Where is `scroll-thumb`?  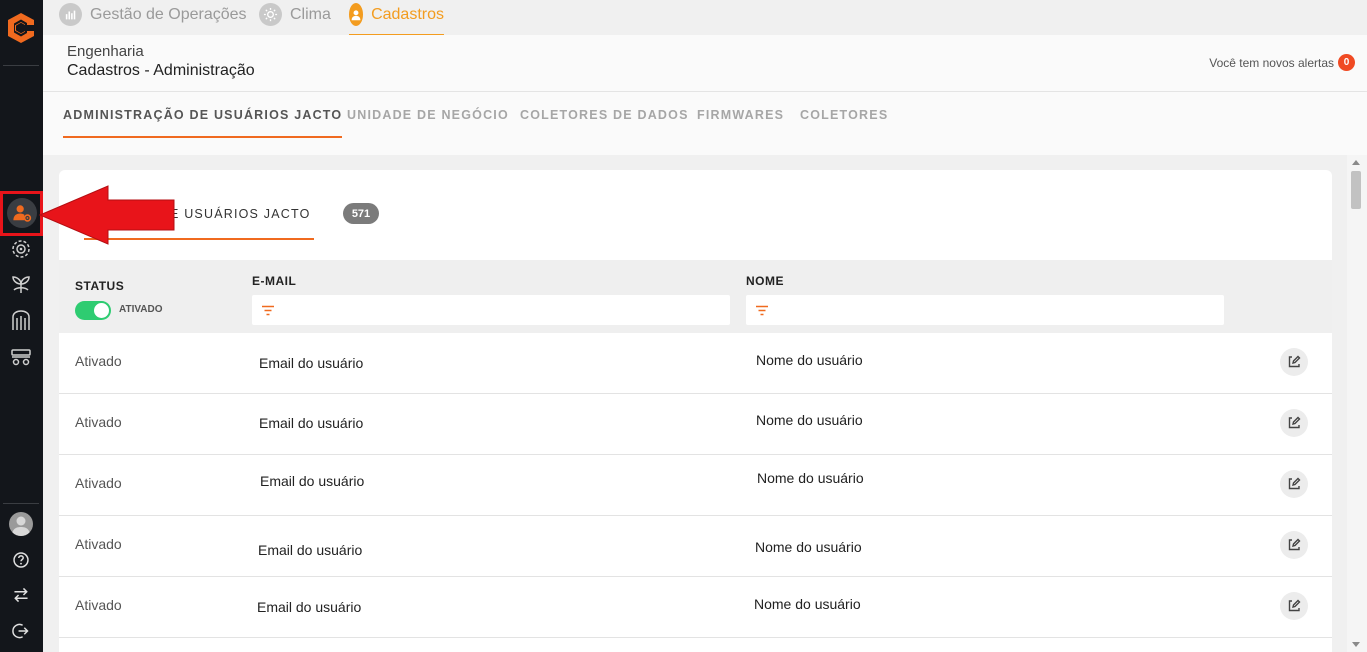 scroll-thumb is located at coordinates (1356, 190).